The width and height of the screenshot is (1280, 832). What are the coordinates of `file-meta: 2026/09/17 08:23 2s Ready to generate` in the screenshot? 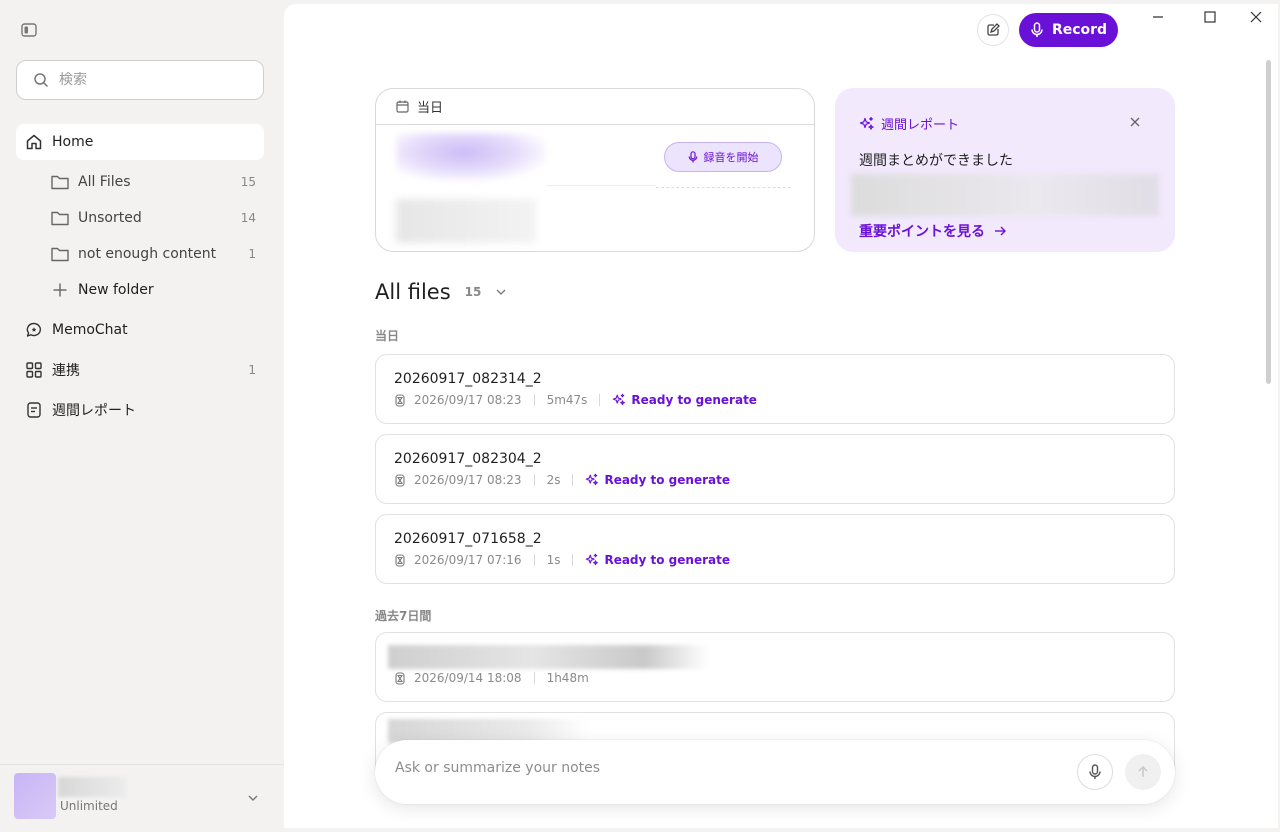 It's located at (562, 480).